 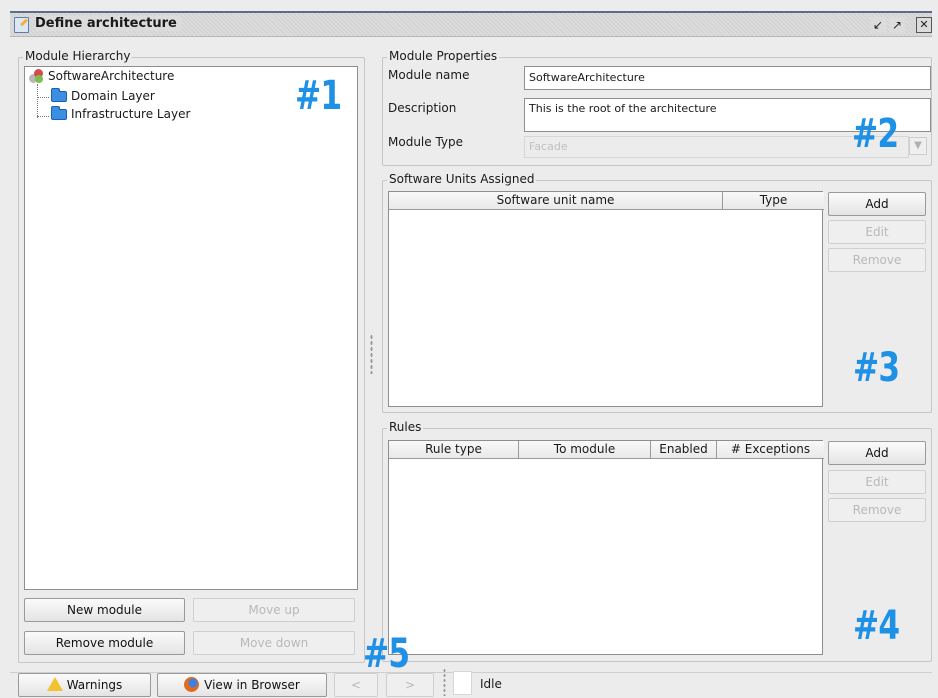 I want to click on module-name-label: Module name, so click(x=429, y=75).